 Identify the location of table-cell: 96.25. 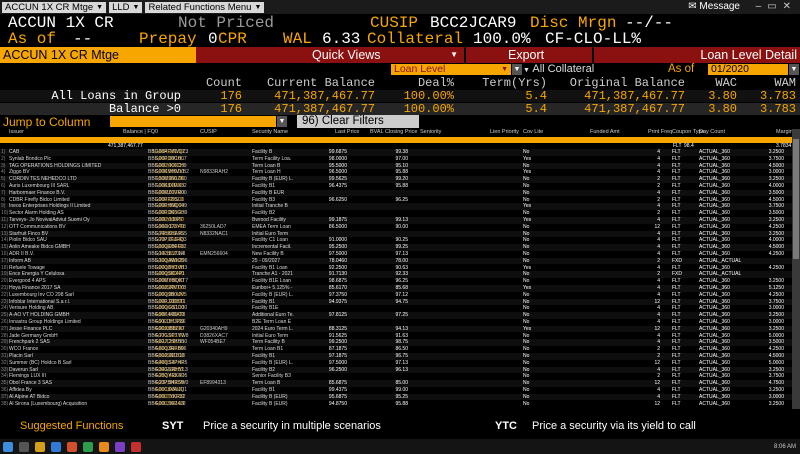
(401, 199).